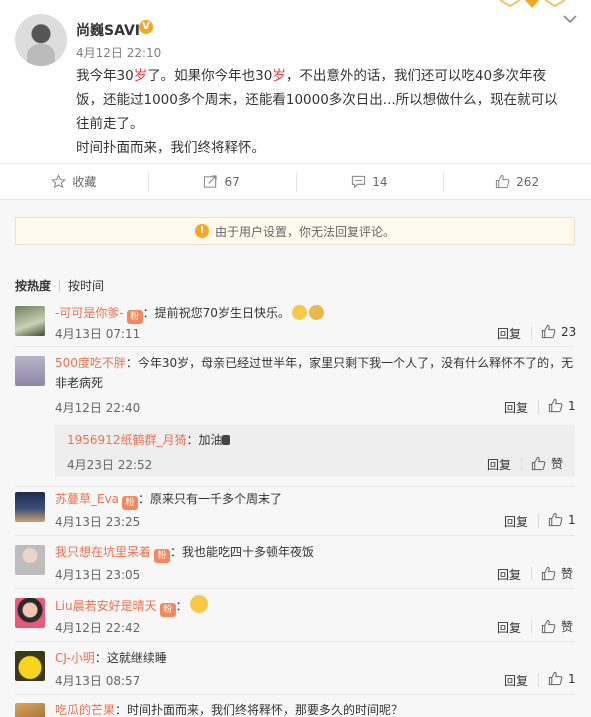 The height and width of the screenshot is (717, 591). Describe the element at coordinates (169, 501) in the screenshot. I see `comment-text: 苏蔓草_Eva 粉：原来只有一千多个周末了` at that location.